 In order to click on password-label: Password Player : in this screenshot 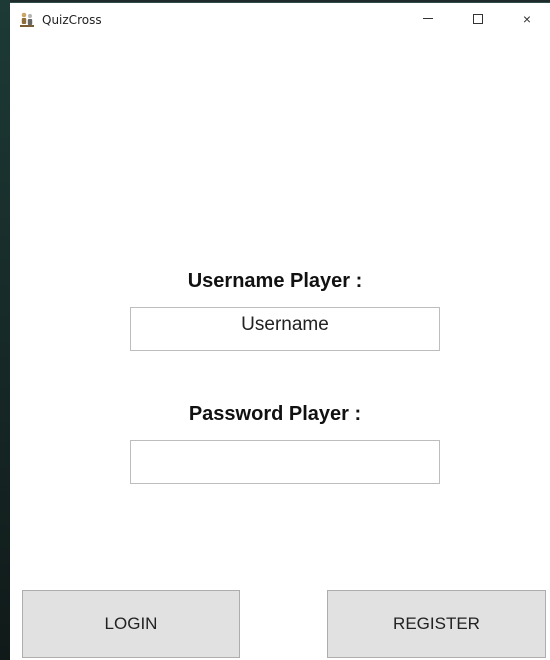, I will do `click(275, 414)`.